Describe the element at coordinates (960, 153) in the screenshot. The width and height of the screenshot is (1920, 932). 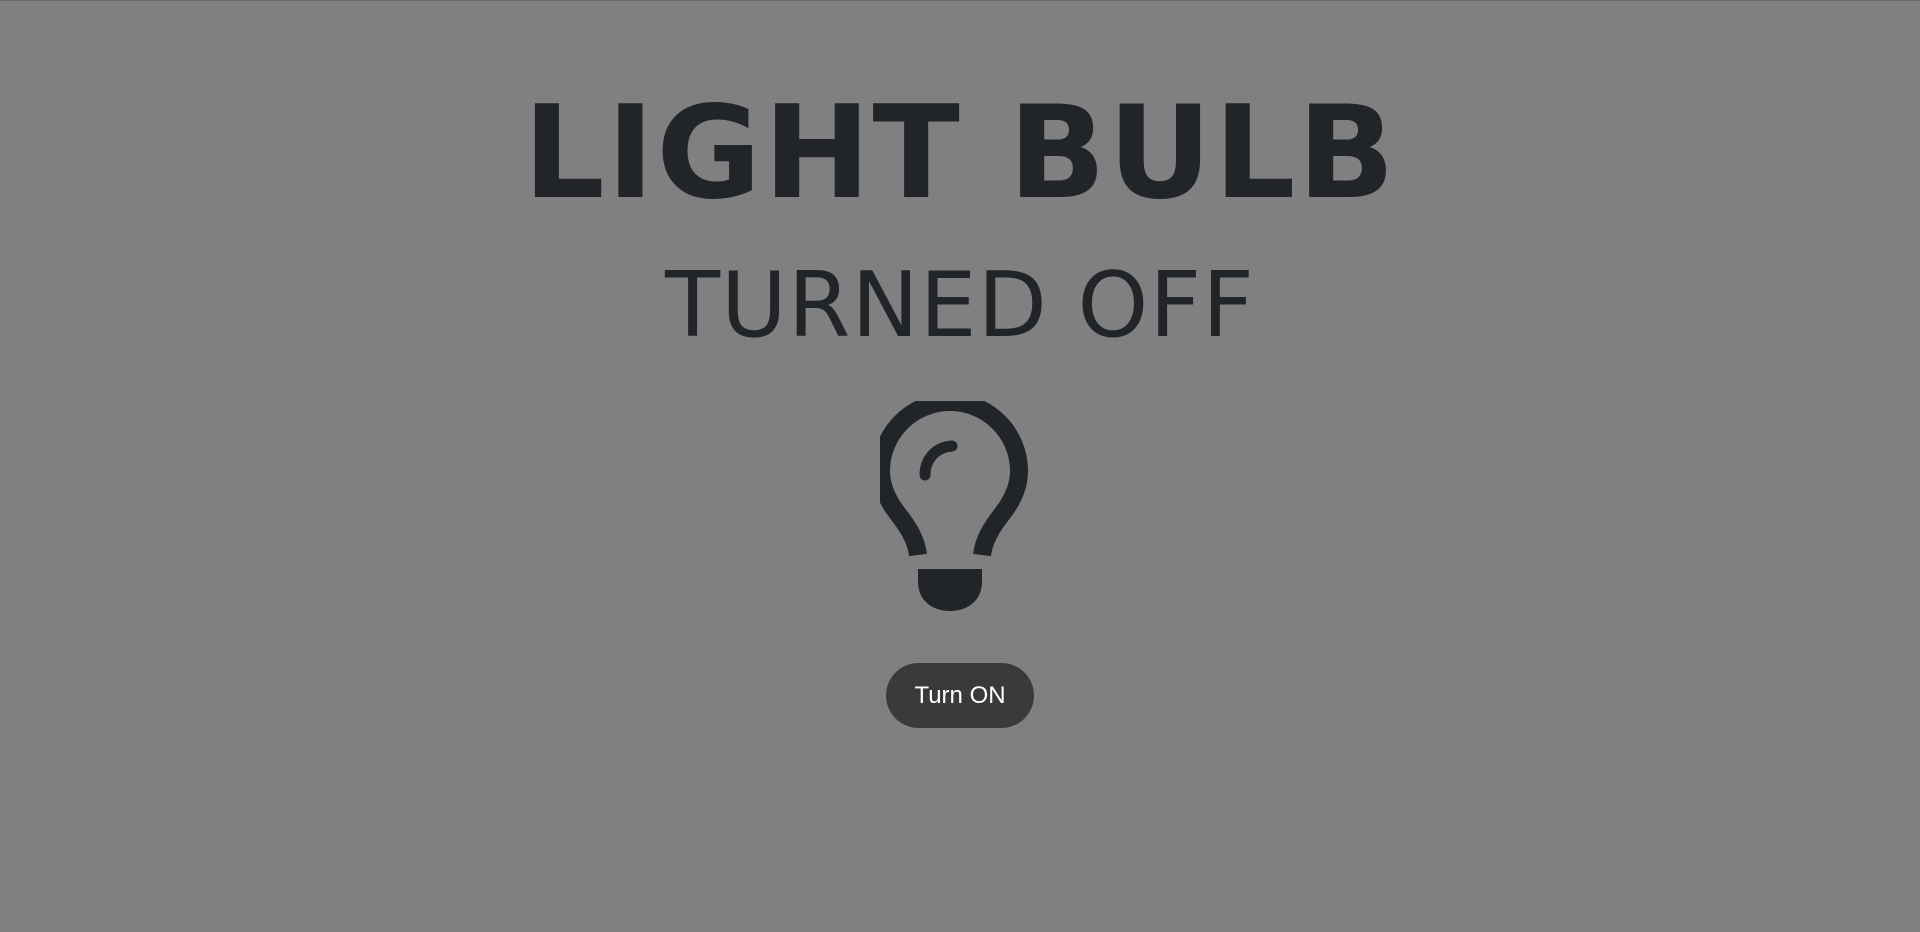
I see `page-title: LIGHT BULB` at that location.